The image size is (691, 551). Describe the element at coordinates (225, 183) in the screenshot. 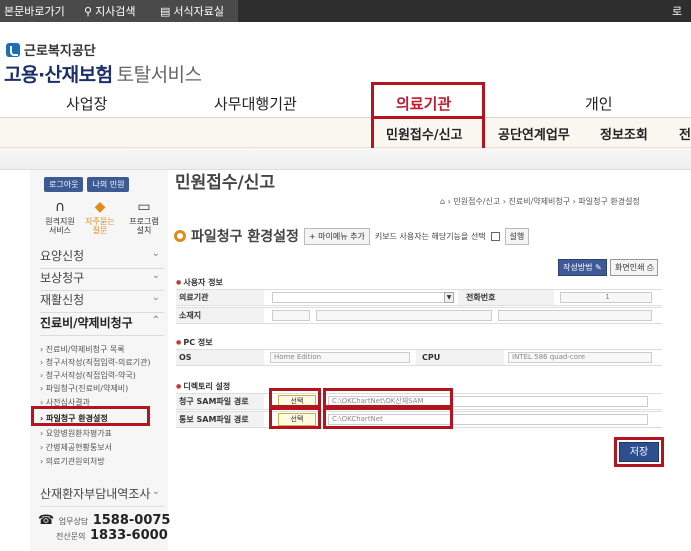

I see `page-heading: 민원접수/신고` at that location.